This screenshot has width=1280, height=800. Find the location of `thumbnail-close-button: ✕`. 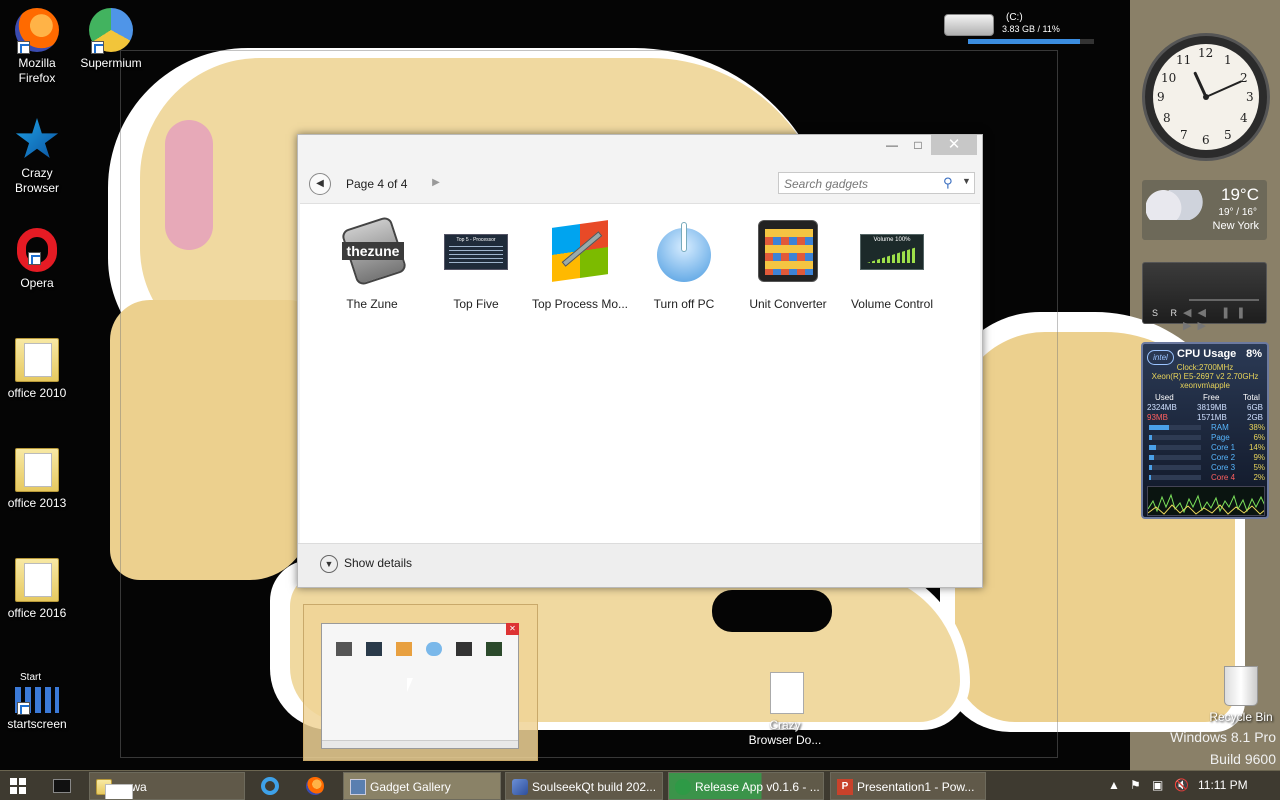

thumbnail-close-button: ✕ is located at coordinates (512, 629).